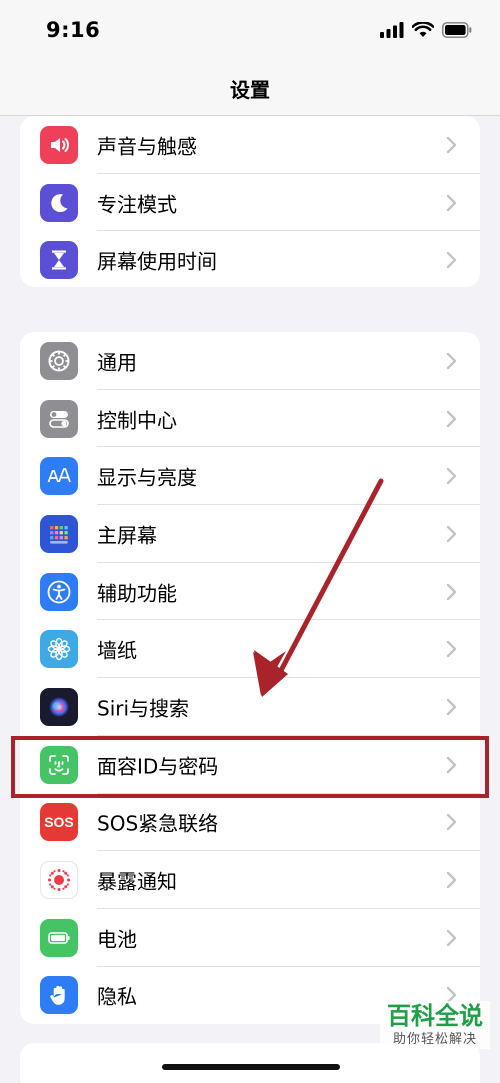 Image resolution: width=500 pixels, height=1083 pixels. I want to click on settings-row-accessibility: 辅助功能, so click(250, 592).